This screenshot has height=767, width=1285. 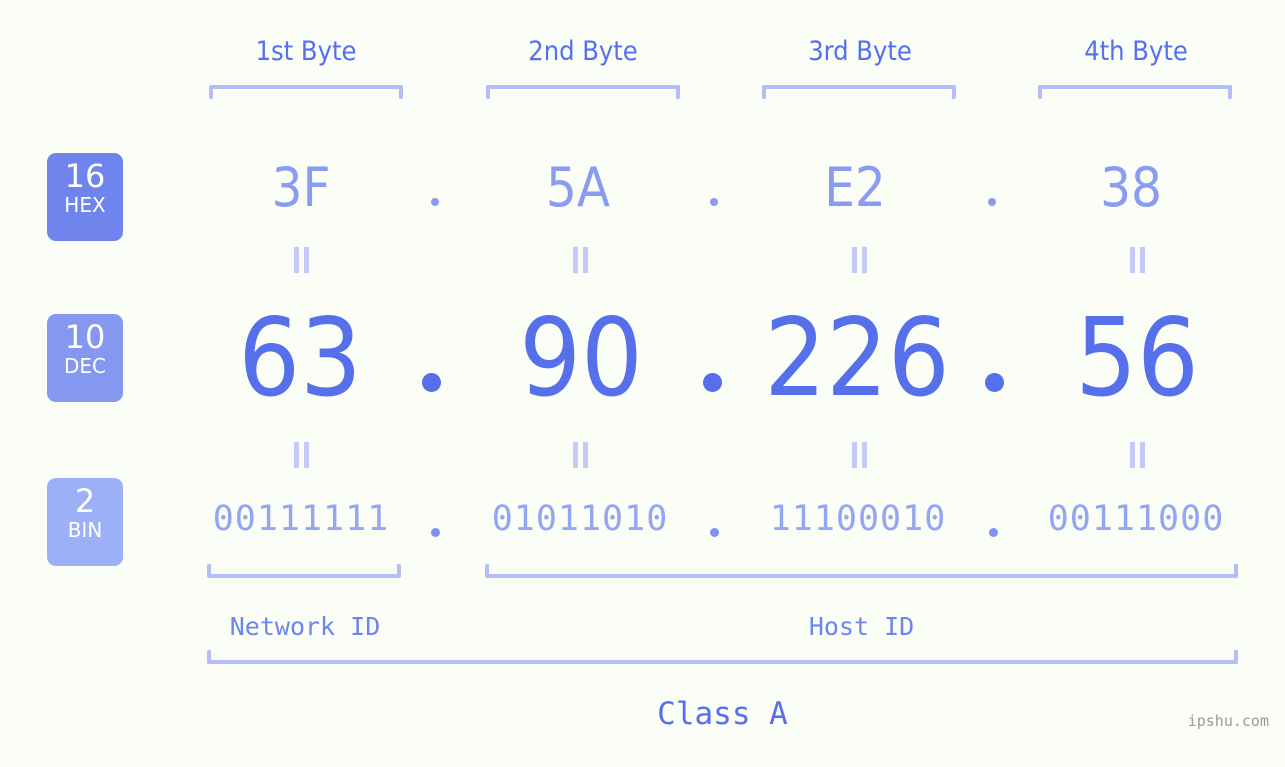 What do you see at coordinates (84, 366) in the screenshot?
I see `base-badge-dec-name: DEC` at bounding box center [84, 366].